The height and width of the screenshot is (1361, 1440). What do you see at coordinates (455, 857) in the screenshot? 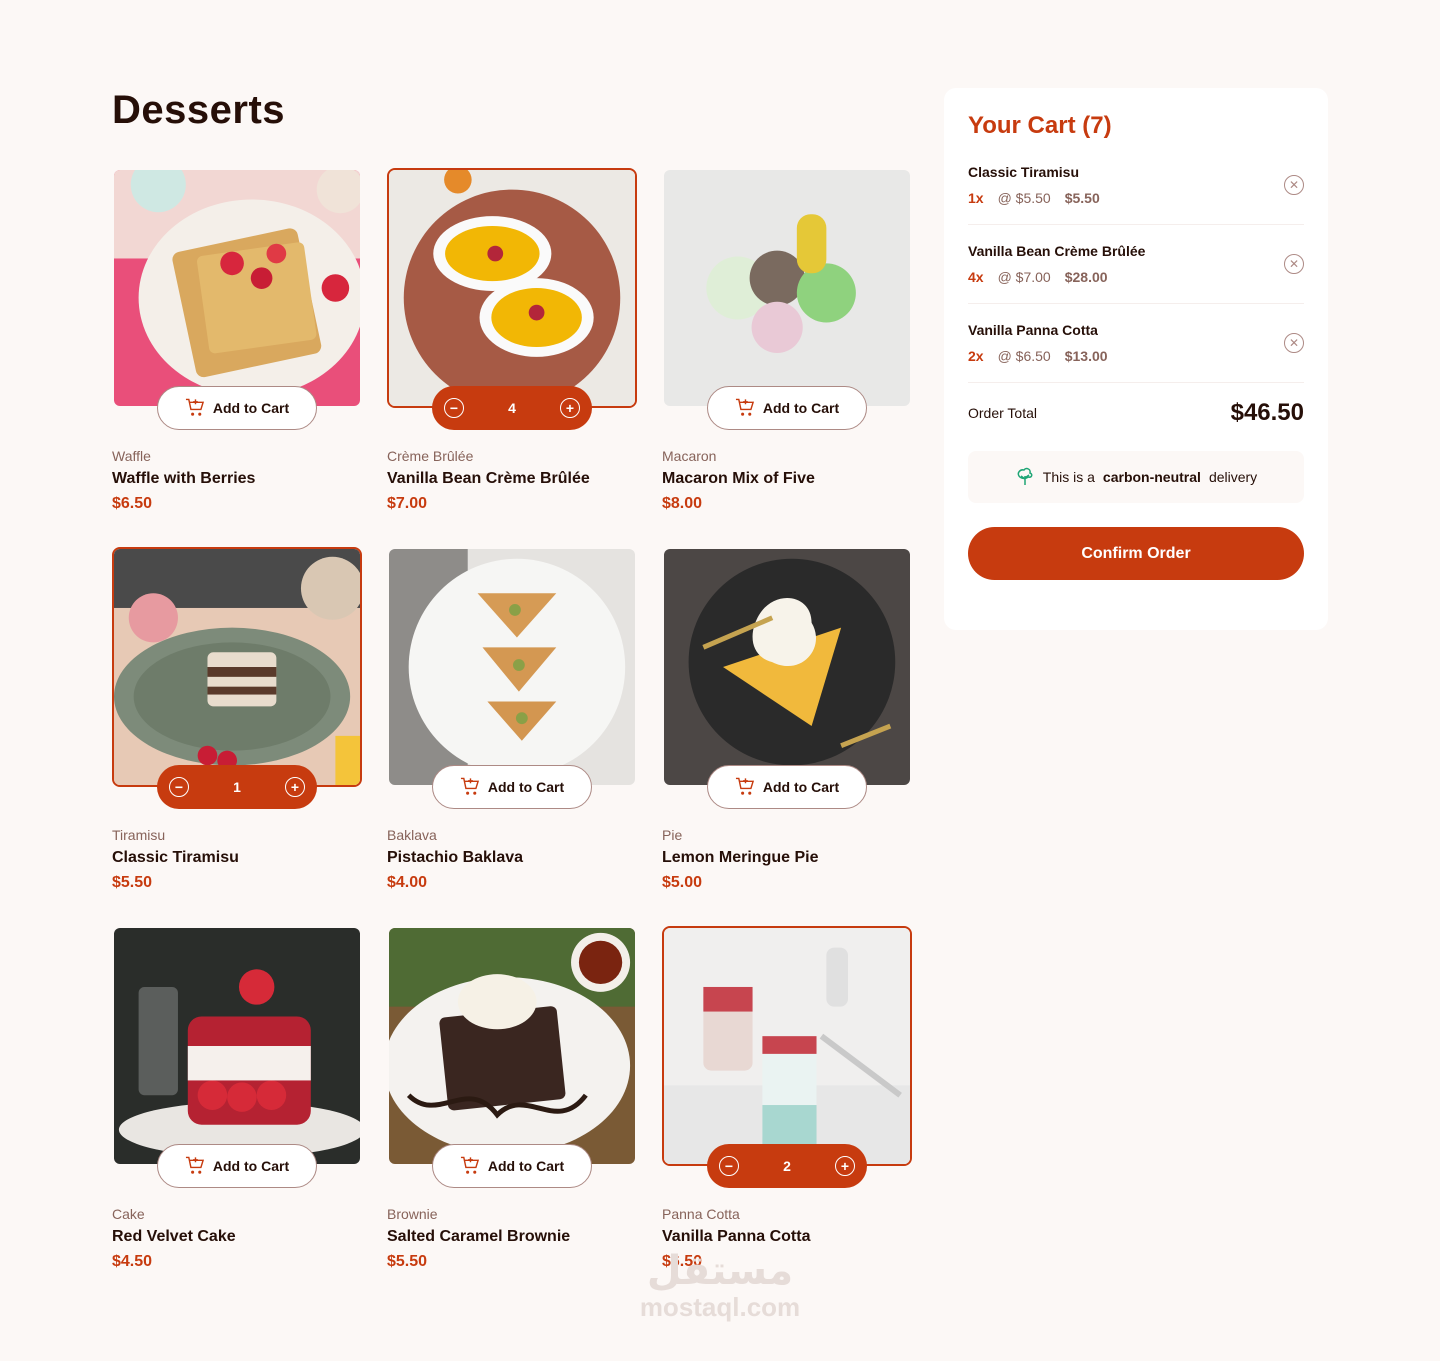
I see `product-name: Pistachio Baklava` at bounding box center [455, 857].